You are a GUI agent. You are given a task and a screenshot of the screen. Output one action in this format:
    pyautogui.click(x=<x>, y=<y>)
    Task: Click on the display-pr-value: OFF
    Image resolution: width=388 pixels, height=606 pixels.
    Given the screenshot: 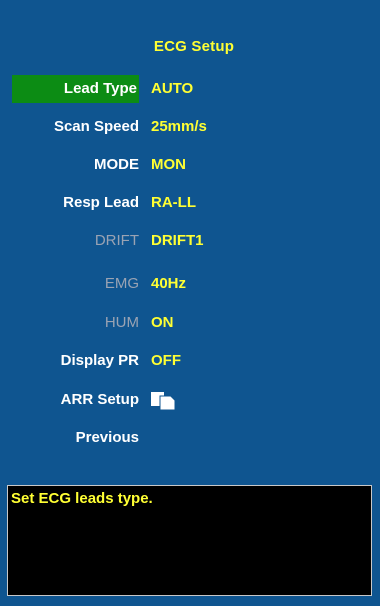 What is the action you would take?
    pyautogui.click(x=166, y=361)
    